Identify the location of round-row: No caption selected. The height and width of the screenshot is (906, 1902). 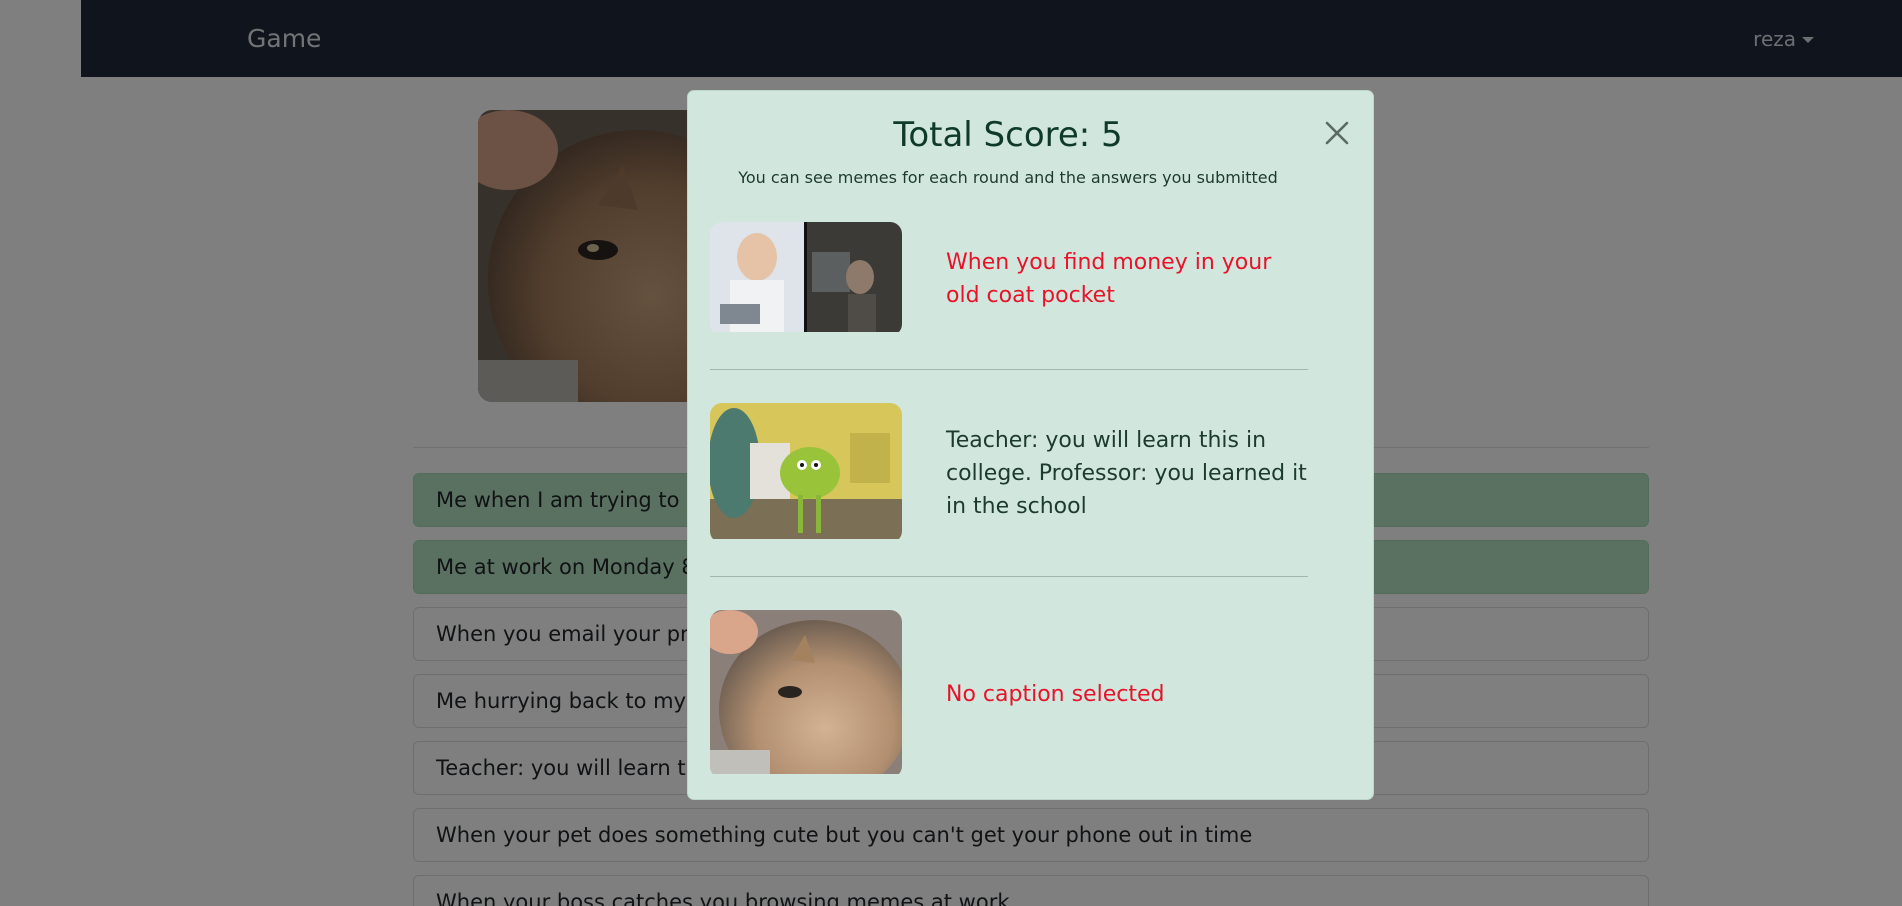
(1009, 694).